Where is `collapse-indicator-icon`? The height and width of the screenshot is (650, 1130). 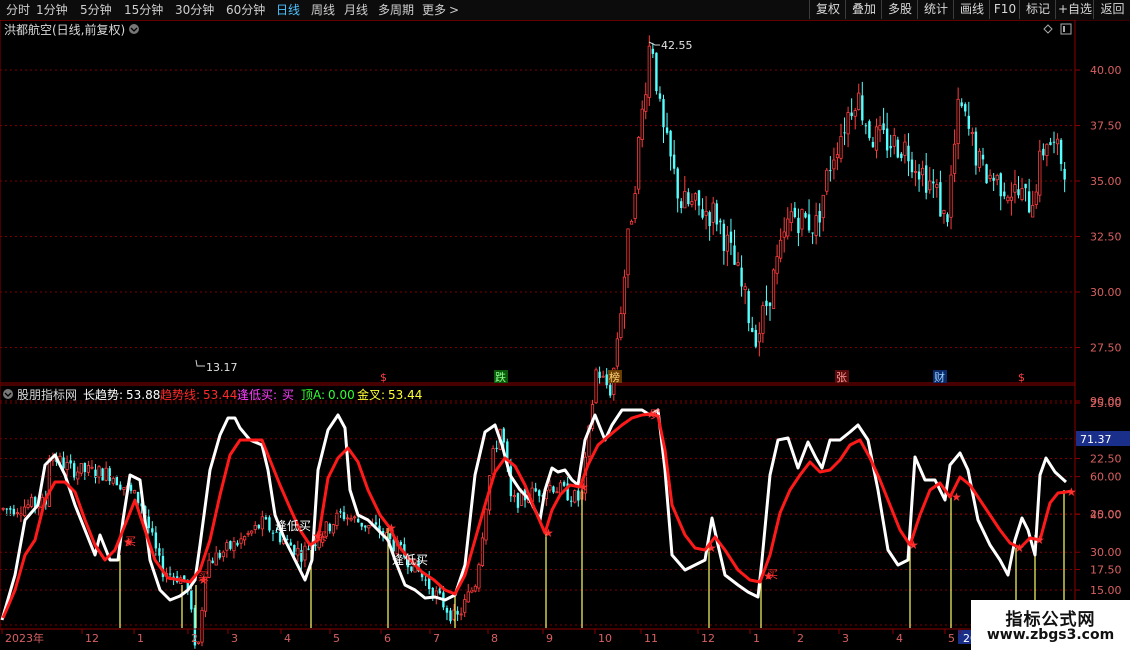 collapse-indicator-icon is located at coordinates (8, 394).